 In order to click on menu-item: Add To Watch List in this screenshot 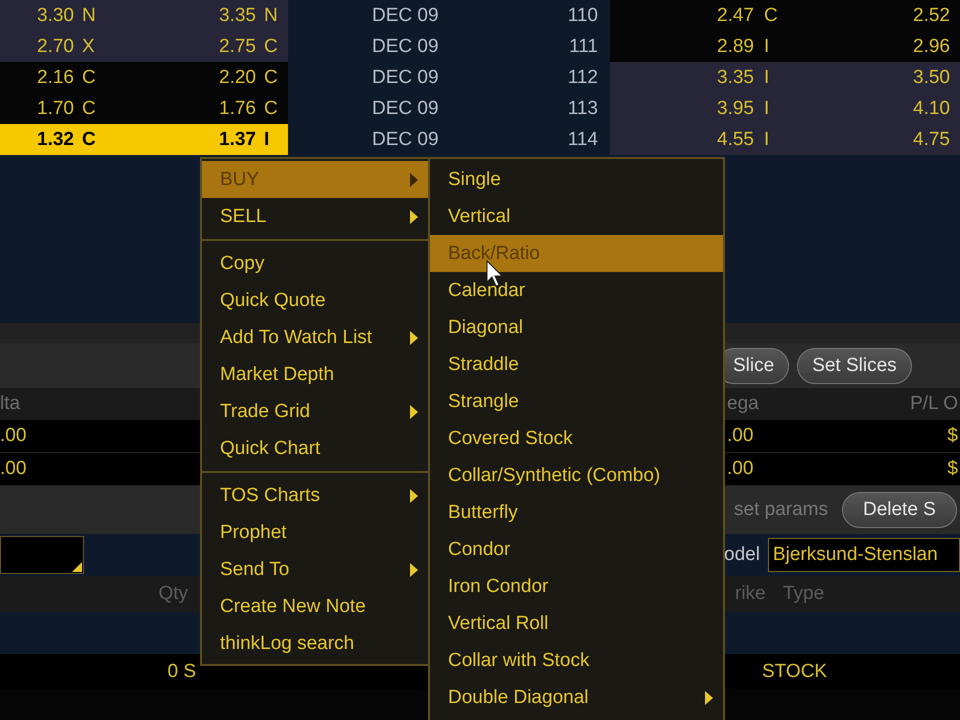, I will do `click(315, 337)`.